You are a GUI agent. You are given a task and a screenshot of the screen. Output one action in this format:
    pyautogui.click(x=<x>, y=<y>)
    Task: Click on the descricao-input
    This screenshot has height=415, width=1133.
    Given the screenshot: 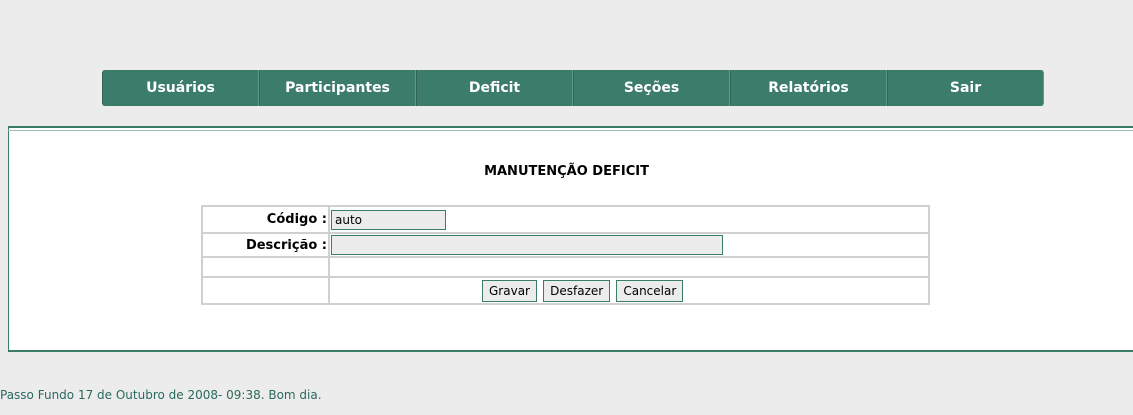 What is the action you would take?
    pyautogui.click(x=527, y=245)
    